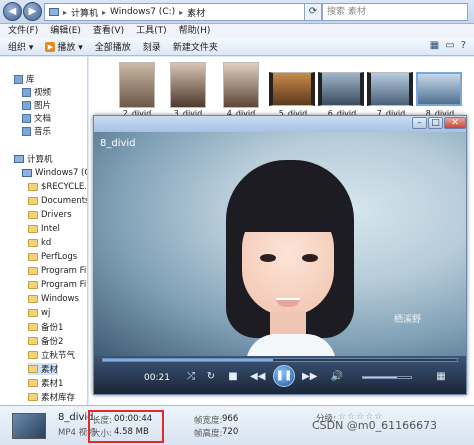  What do you see at coordinates (337, 377) in the screenshot?
I see `volume-icon: 🔊` at bounding box center [337, 377].